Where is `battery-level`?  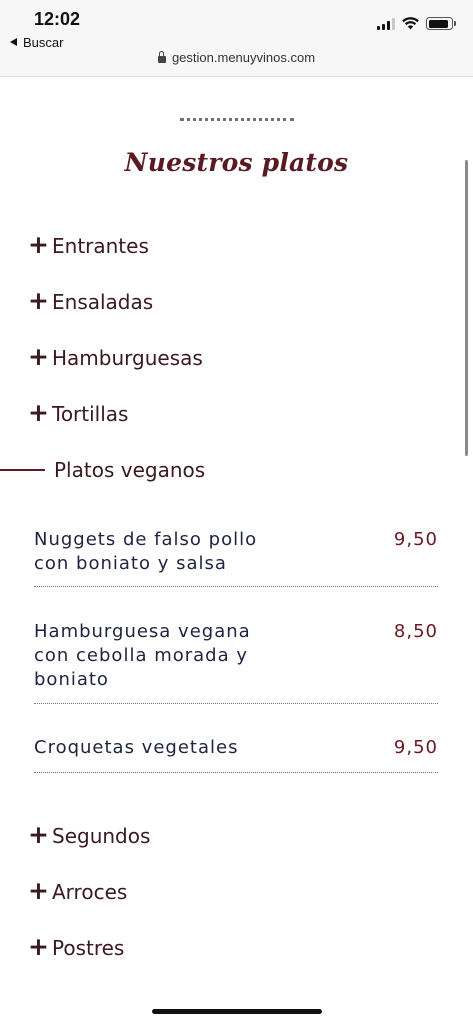
battery-level is located at coordinates (438, 23).